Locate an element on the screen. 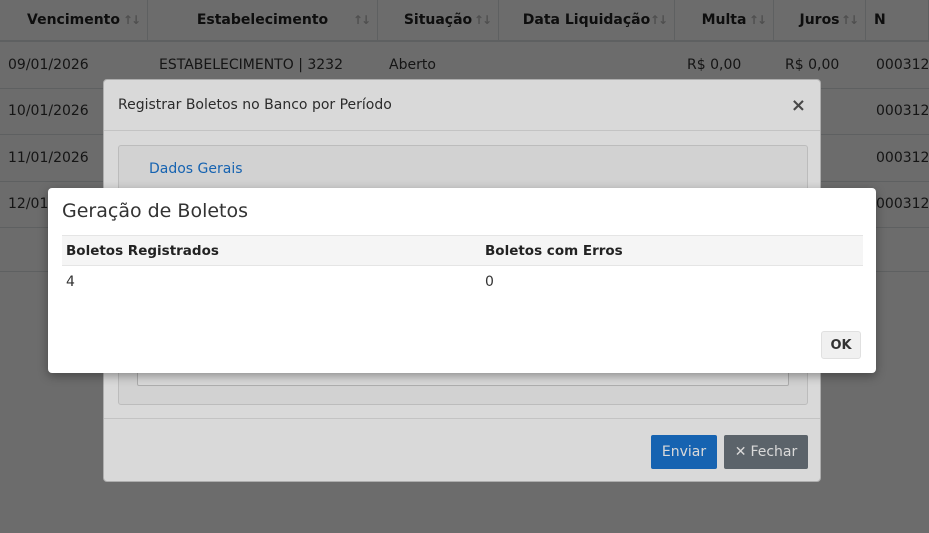 The width and height of the screenshot is (929, 533). boletos-com-erros-value: 0 is located at coordinates (489, 281).